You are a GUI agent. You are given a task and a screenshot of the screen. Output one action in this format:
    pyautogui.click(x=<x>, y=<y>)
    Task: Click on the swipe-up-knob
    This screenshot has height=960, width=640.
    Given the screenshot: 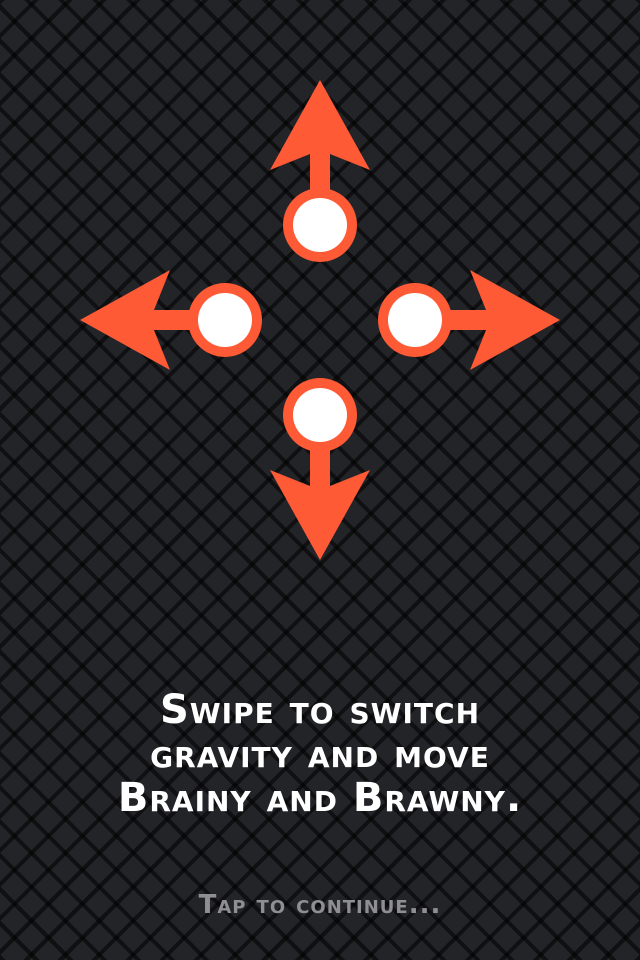 What is the action you would take?
    pyautogui.click(x=320, y=225)
    